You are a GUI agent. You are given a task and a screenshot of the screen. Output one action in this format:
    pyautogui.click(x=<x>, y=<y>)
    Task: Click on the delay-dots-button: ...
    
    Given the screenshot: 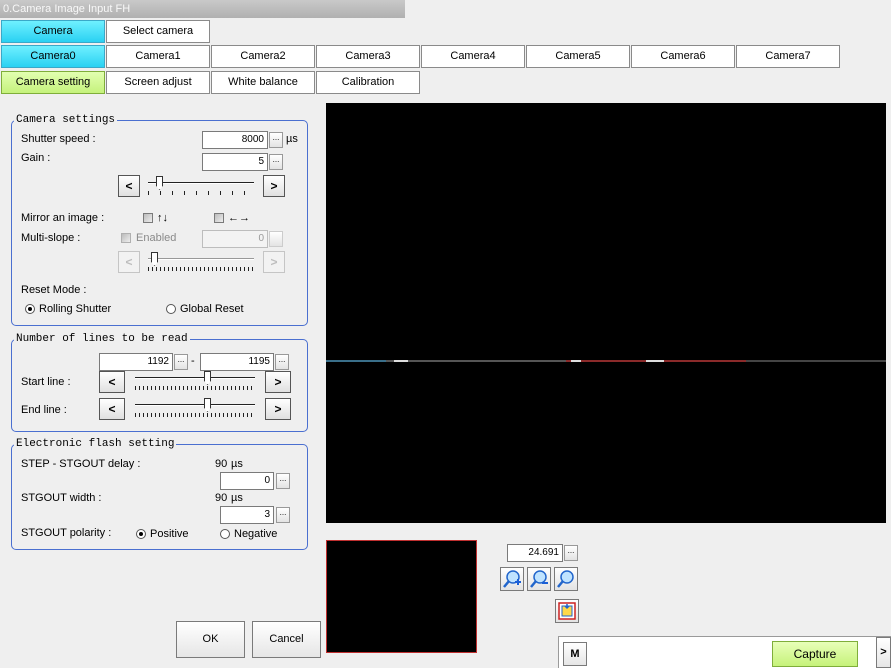 What is the action you would take?
    pyautogui.click(x=283, y=481)
    